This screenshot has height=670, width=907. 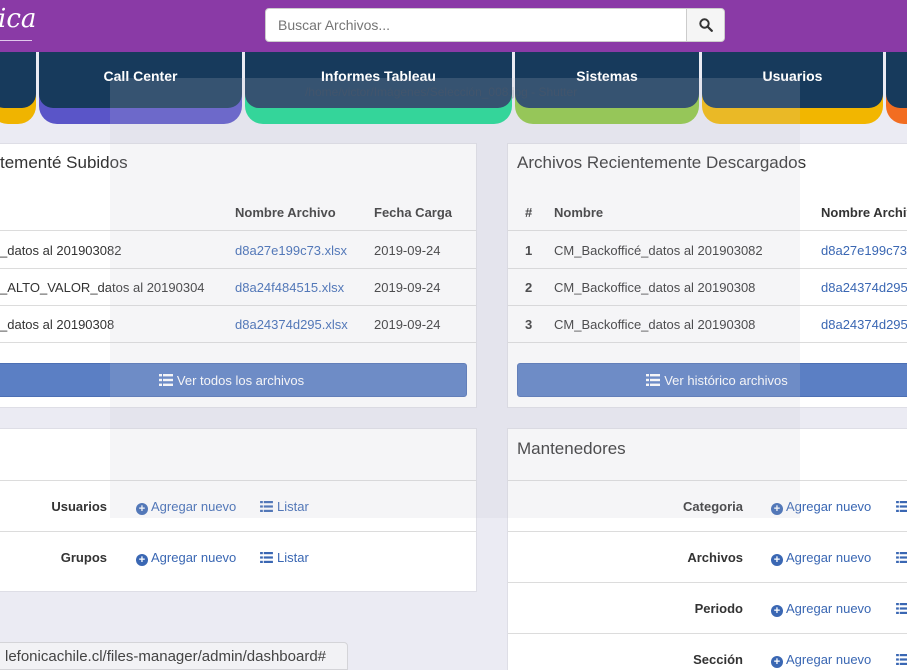 What do you see at coordinates (713, 506) in the screenshot?
I see `category-row-label: Categoria` at bounding box center [713, 506].